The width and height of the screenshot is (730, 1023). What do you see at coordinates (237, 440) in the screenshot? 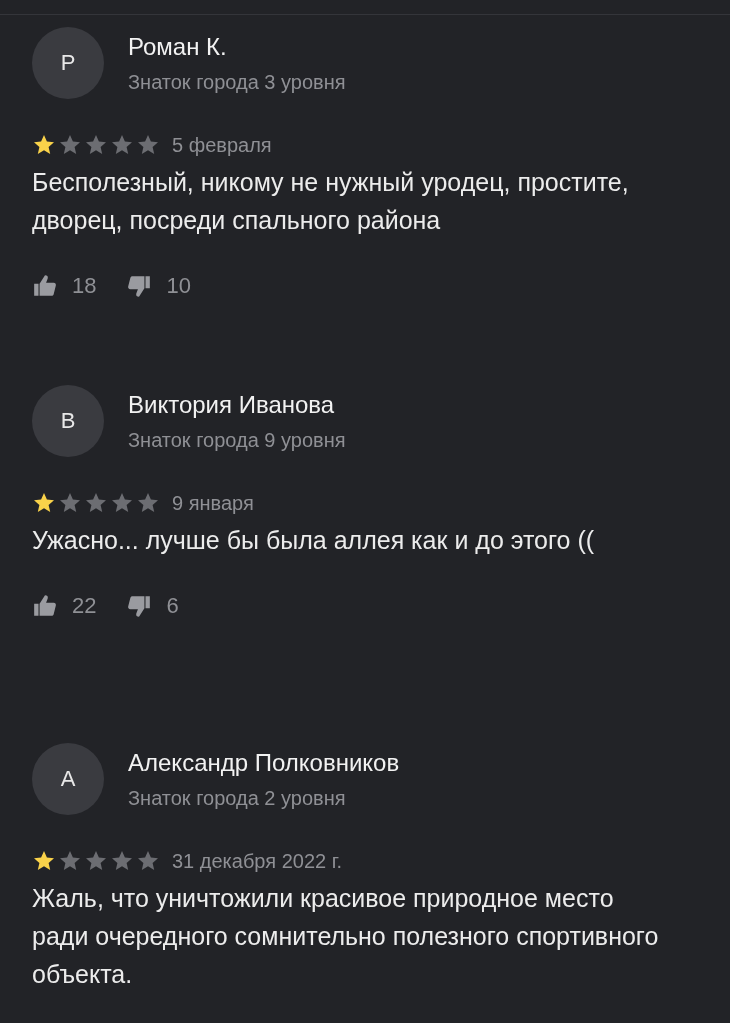
I see `author-level: Знаток города 9 уровня` at bounding box center [237, 440].